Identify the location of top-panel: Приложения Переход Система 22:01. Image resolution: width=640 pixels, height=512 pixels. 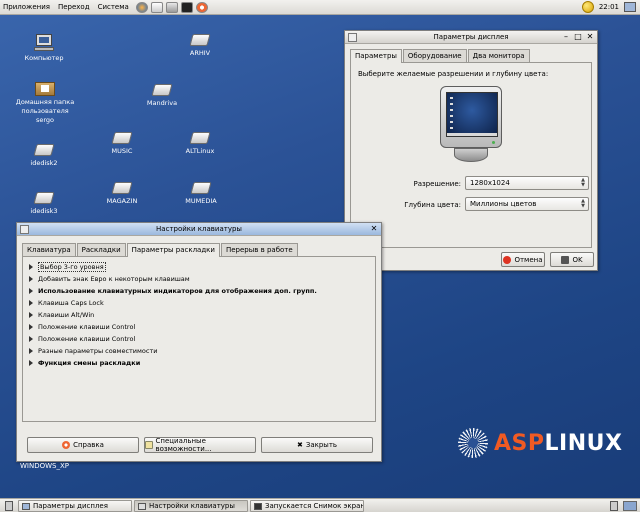
(320, 7).